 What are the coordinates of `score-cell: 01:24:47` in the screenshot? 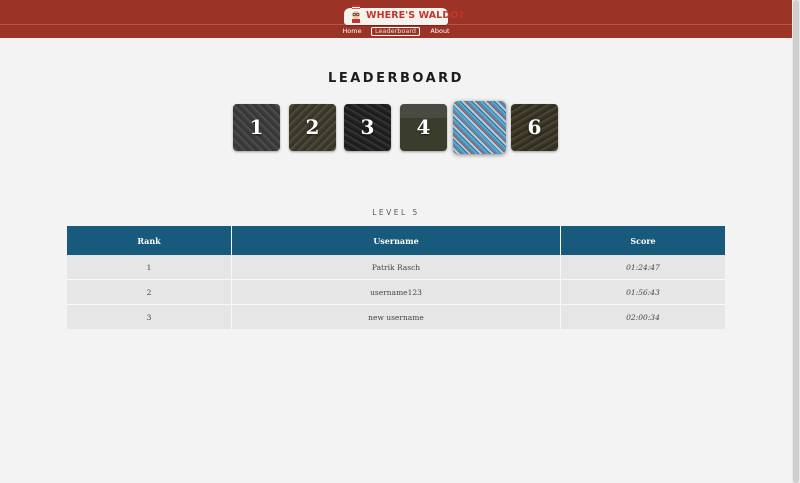 It's located at (642, 267).